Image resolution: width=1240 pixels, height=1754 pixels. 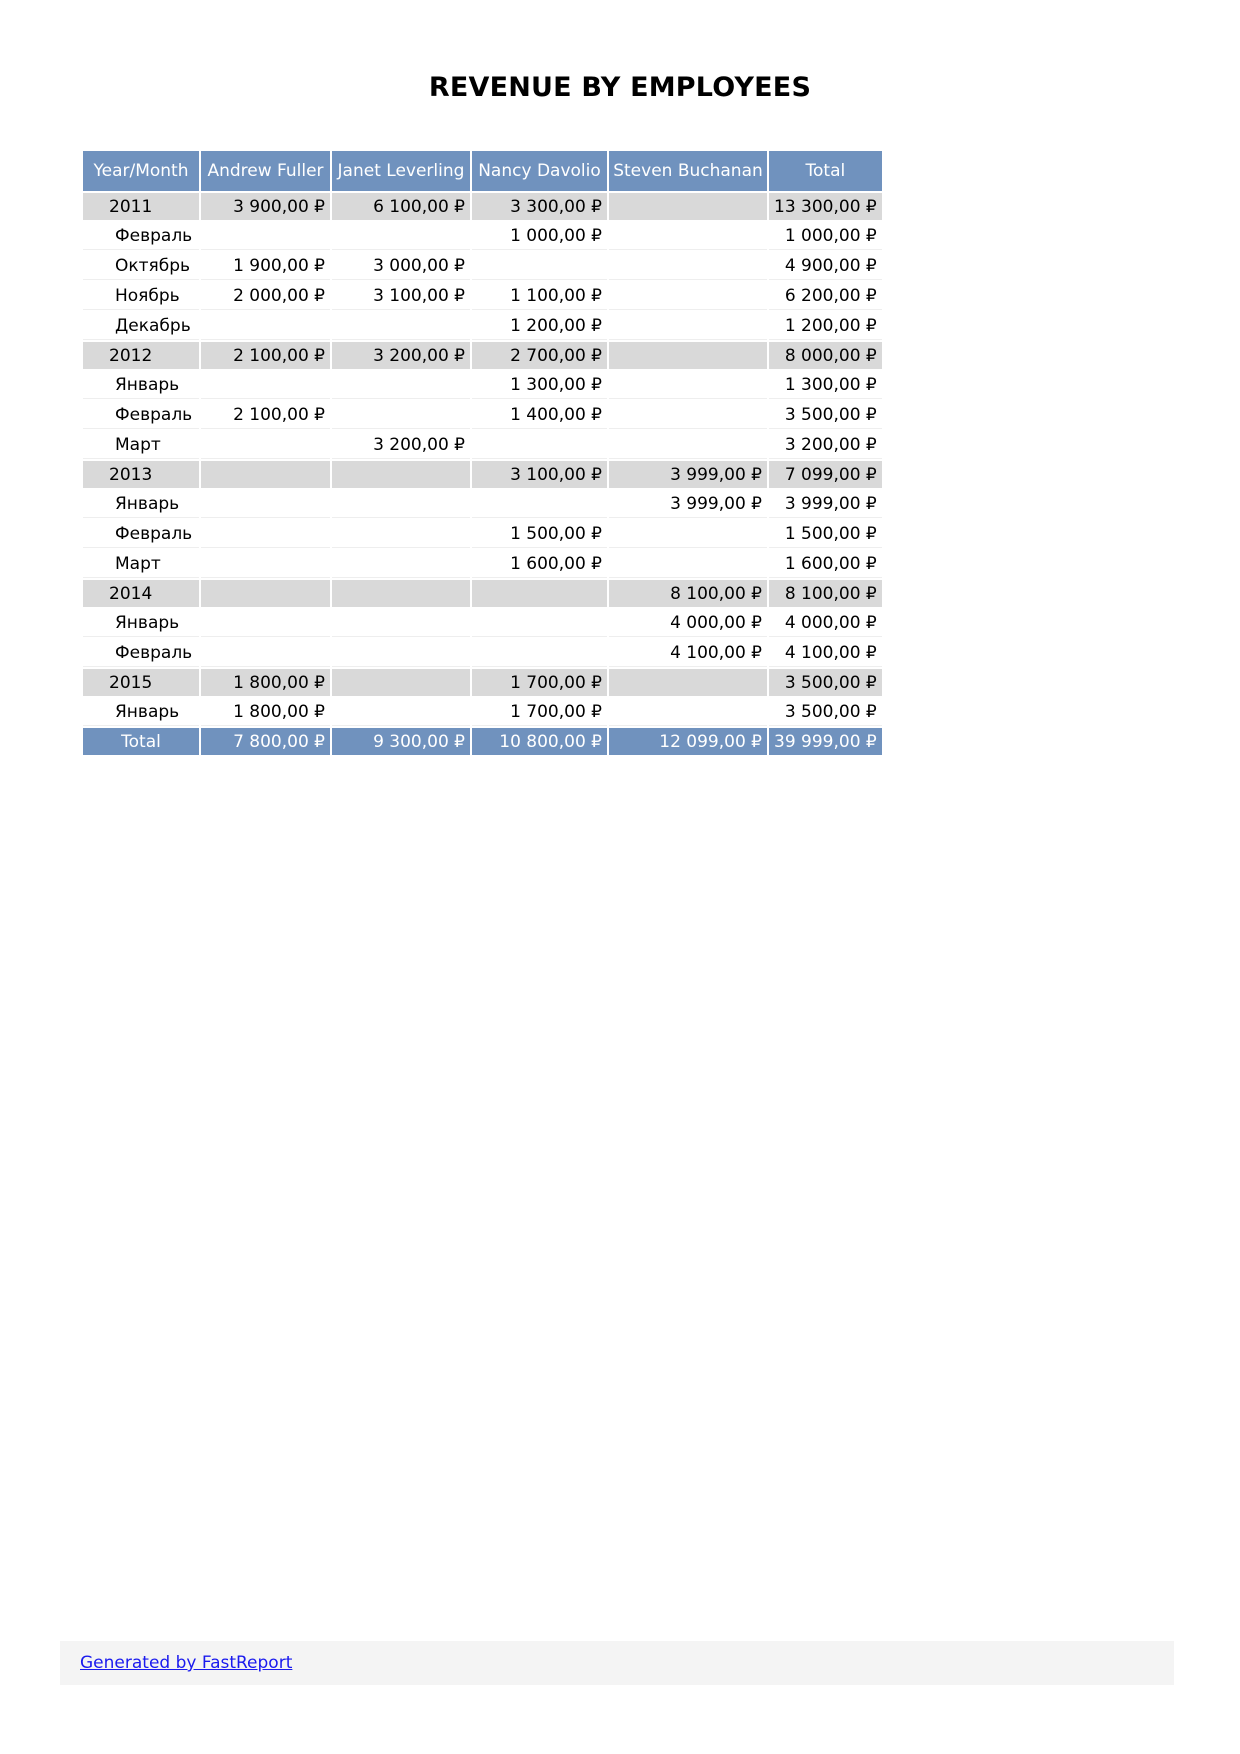 I want to click on value-cell: 2 700,00 ₽, so click(x=539, y=355).